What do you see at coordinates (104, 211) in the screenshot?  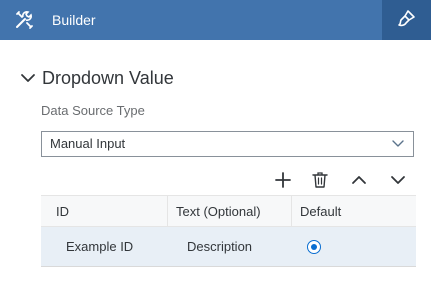 I see `column-header-id: ID` at bounding box center [104, 211].